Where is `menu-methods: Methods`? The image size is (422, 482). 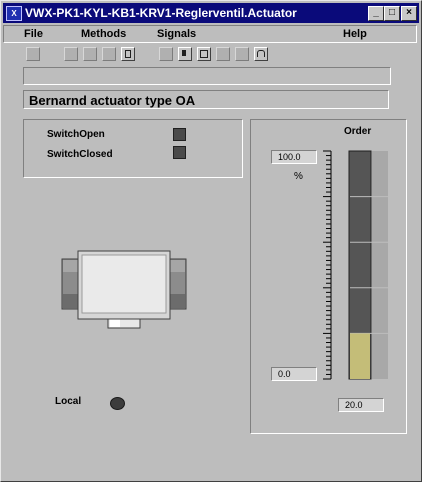
menu-methods: Methods is located at coordinates (103, 34).